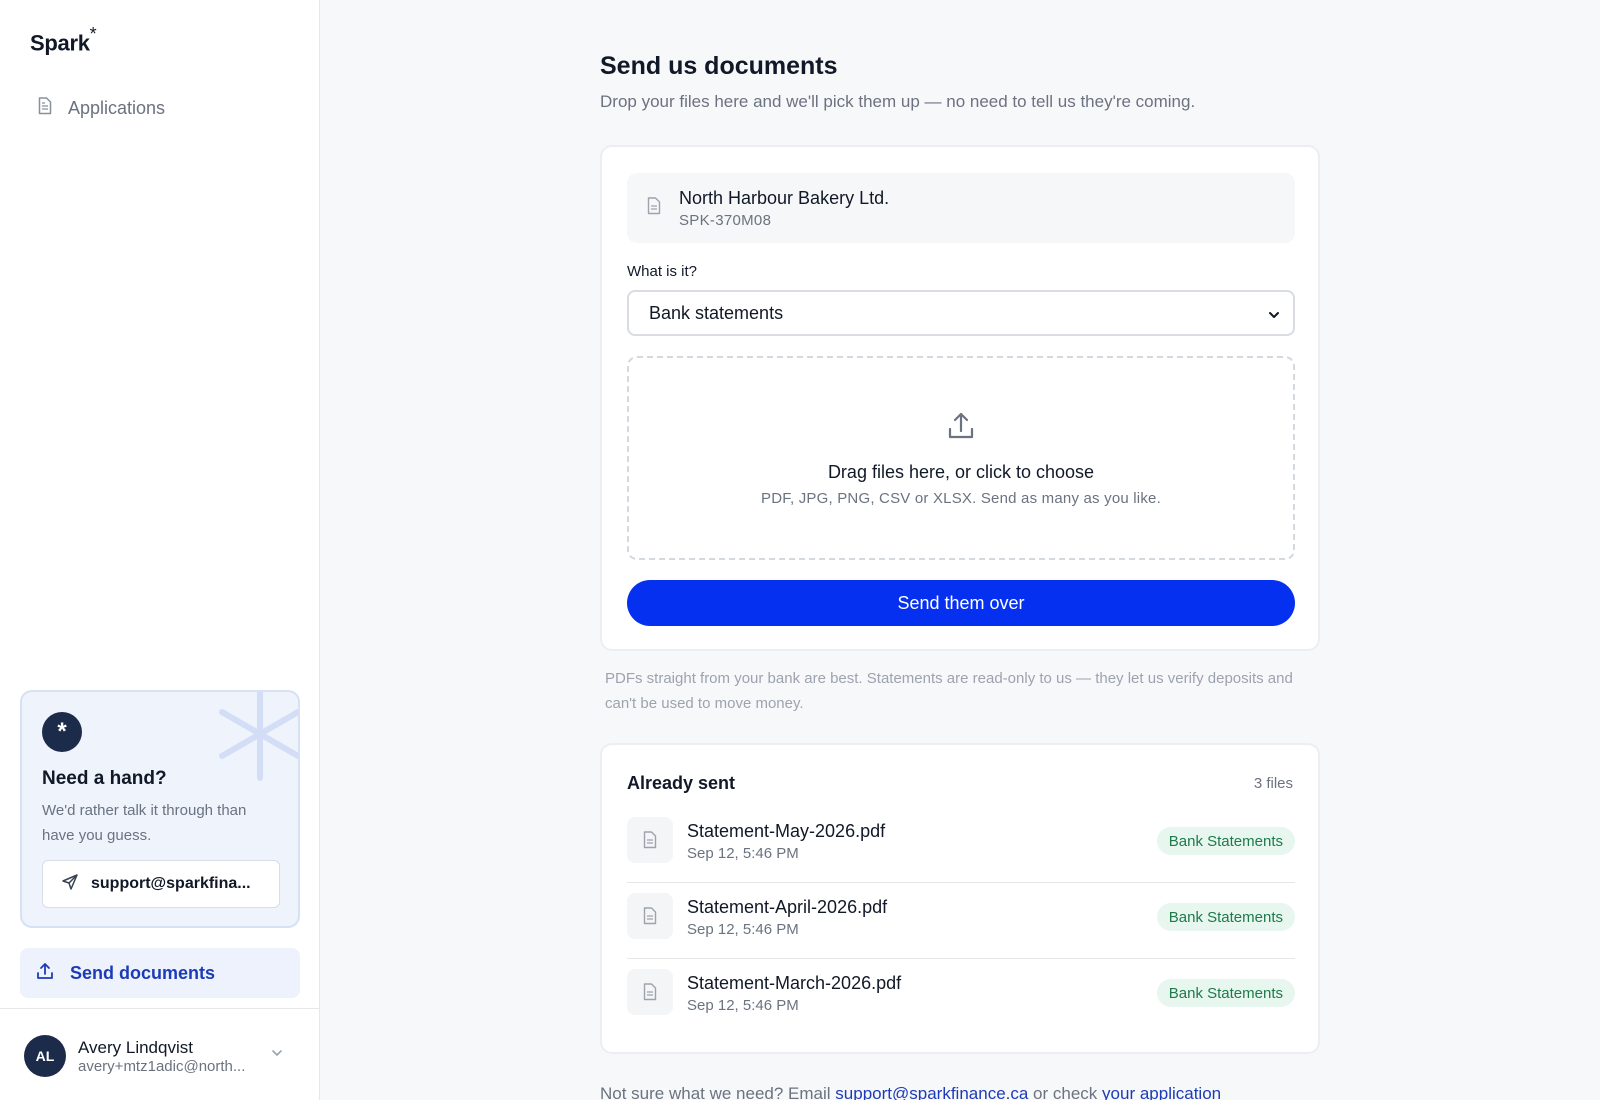 Image resolution: width=1600 pixels, height=1100 pixels. Describe the element at coordinates (1273, 783) in the screenshot. I see `file-count: 3 files` at that location.